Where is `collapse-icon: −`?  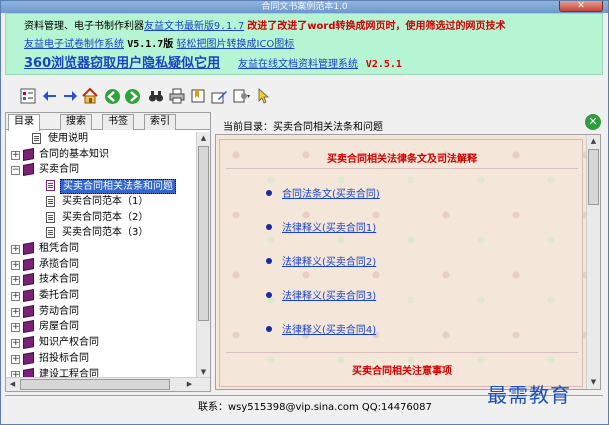
collapse-icon: − is located at coordinates (15, 171).